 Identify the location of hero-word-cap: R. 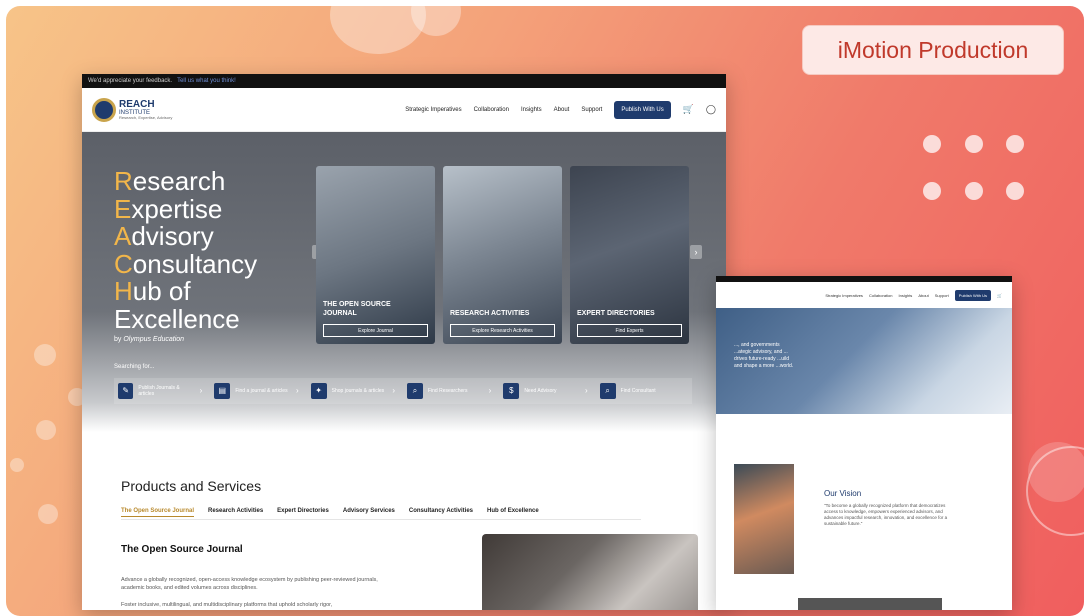
(123, 181).